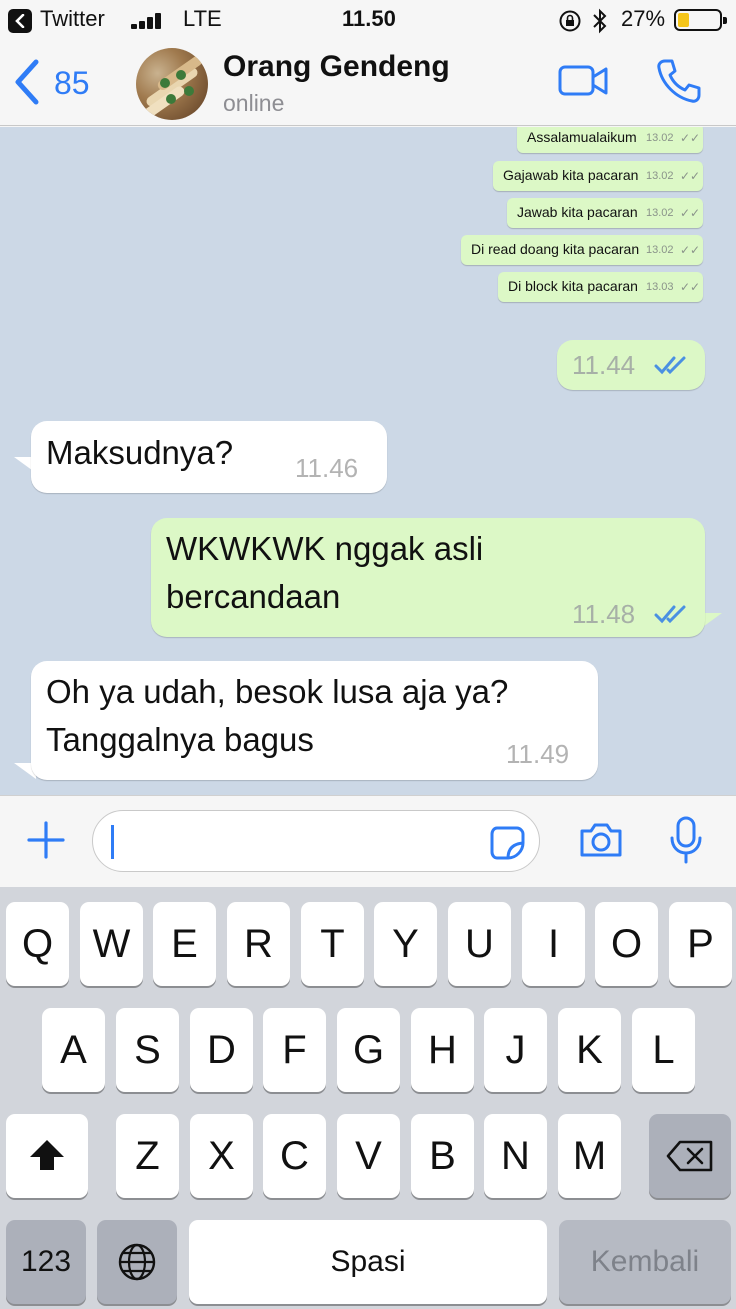  I want to click on key-a: A, so click(73, 1050).